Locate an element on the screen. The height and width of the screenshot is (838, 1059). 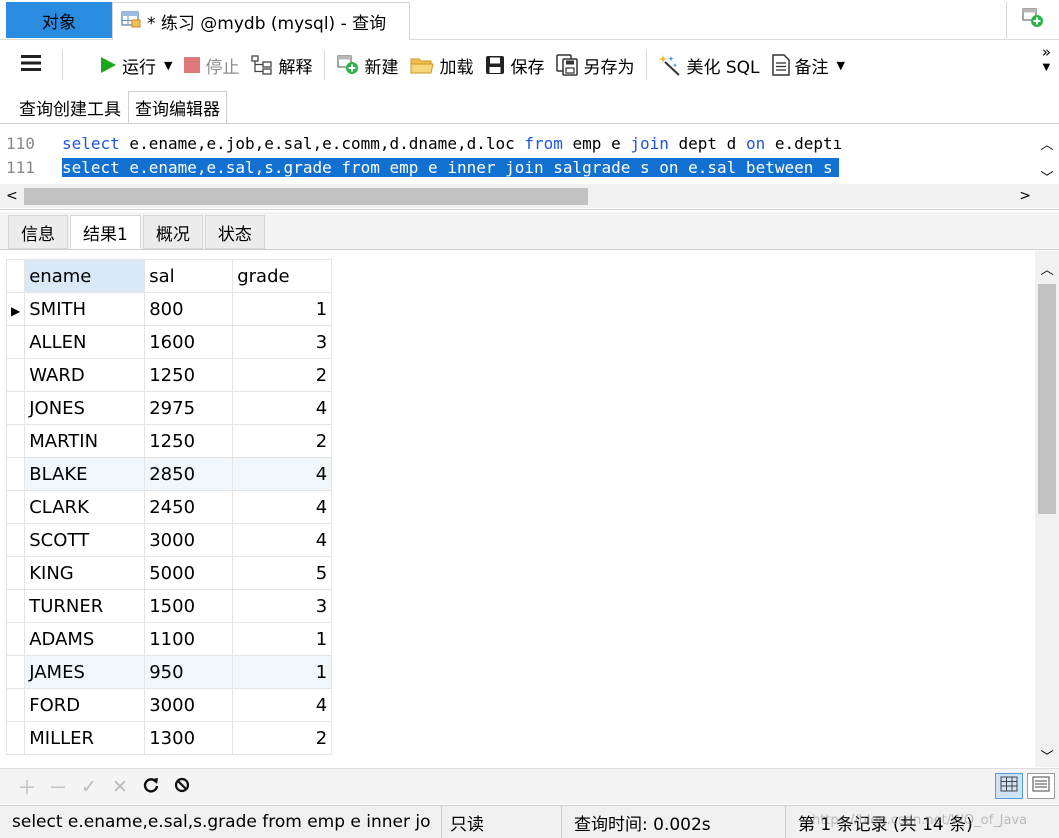
beautify-sql-button: 美化 SQL is located at coordinates (709, 65).